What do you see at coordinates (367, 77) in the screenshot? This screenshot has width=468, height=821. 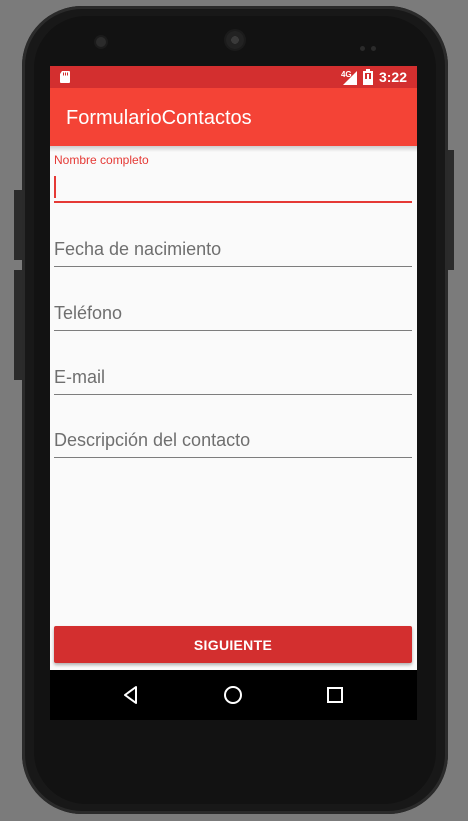 I see `battery-icon` at bounding box center [367, 77].